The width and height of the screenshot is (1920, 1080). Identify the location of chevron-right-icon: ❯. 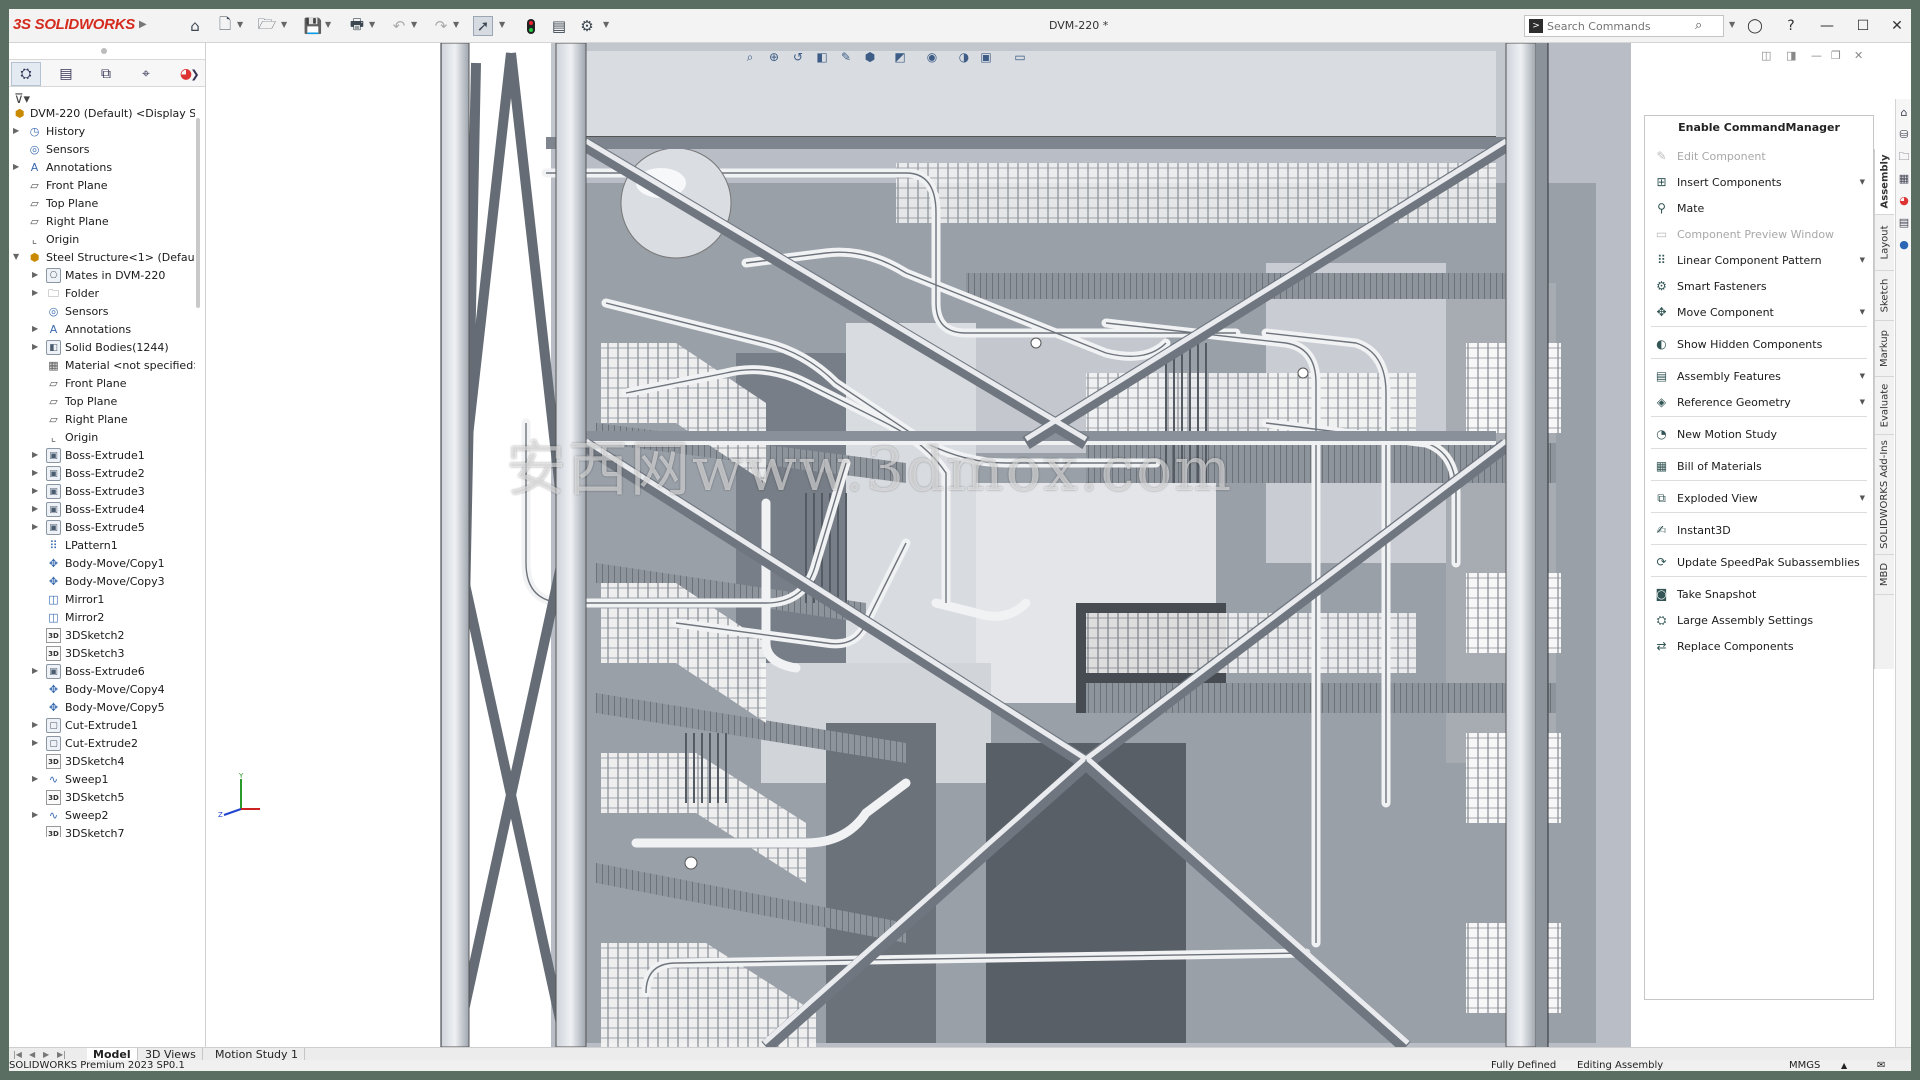
(195, 74).